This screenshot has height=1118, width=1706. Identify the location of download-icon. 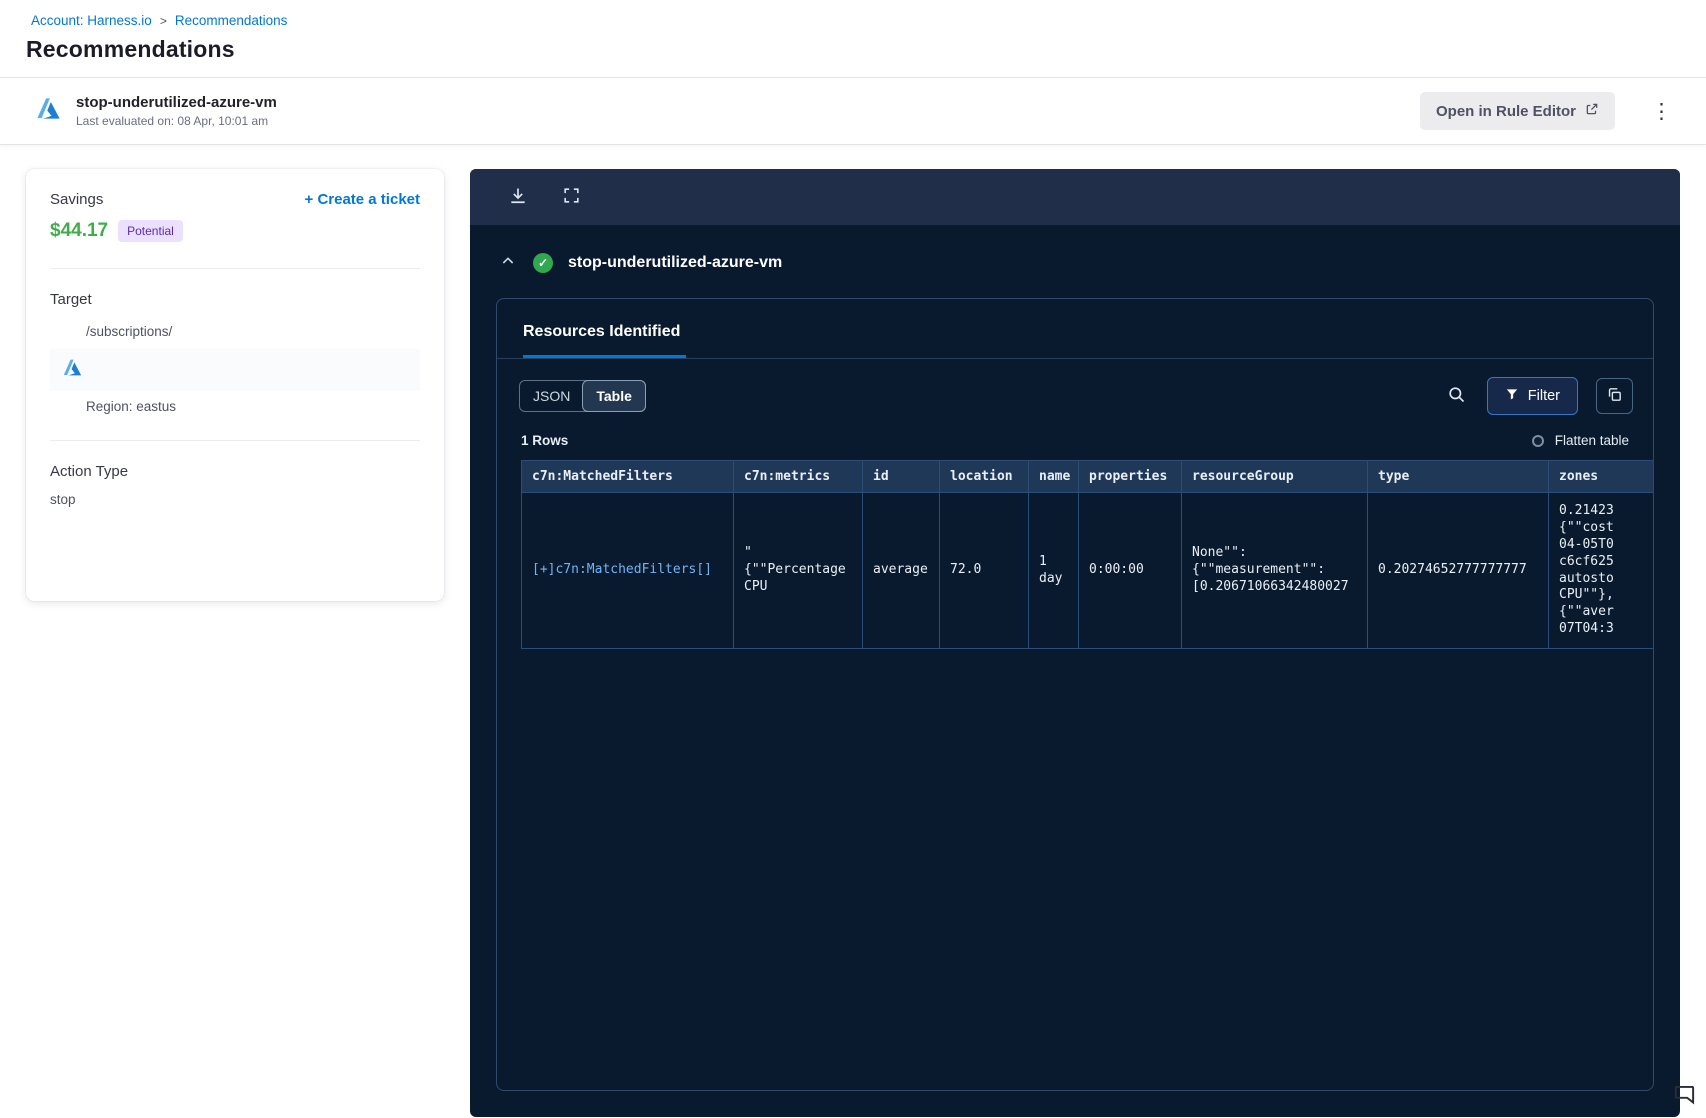
(518, 197).